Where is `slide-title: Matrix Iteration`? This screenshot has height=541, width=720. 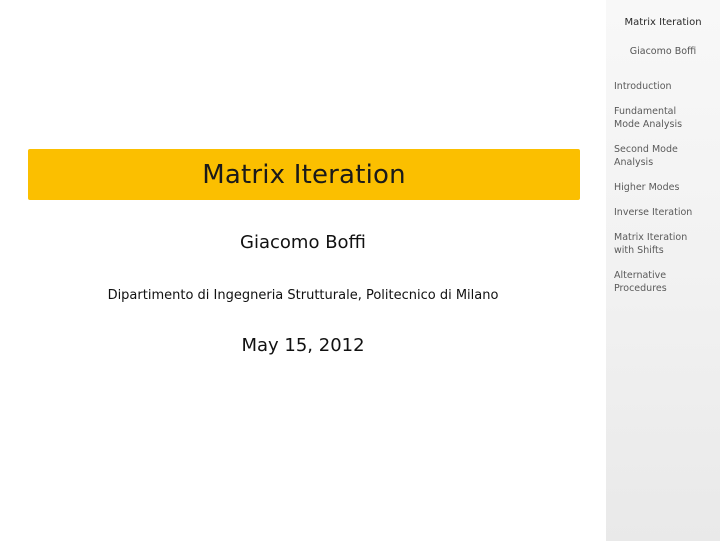
slide-title: Matrix Iteration is located at coordinates (304, 174).